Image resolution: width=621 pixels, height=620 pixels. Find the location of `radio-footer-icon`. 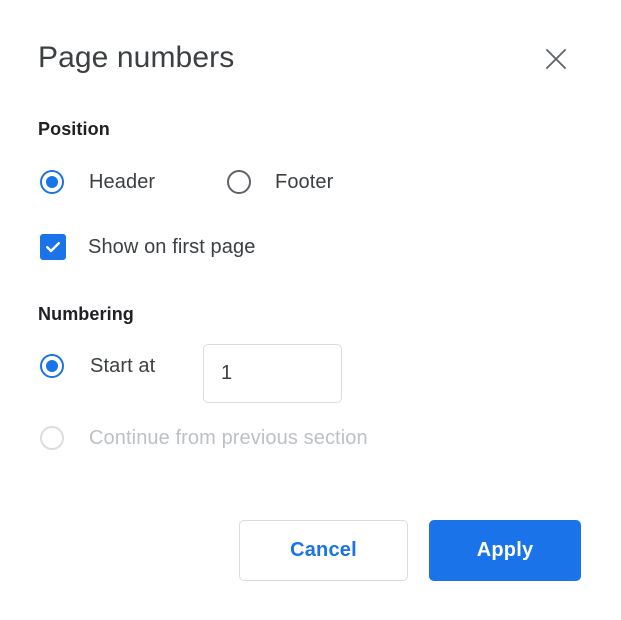

radio-footer-icon is located at coordinates (239, 182).